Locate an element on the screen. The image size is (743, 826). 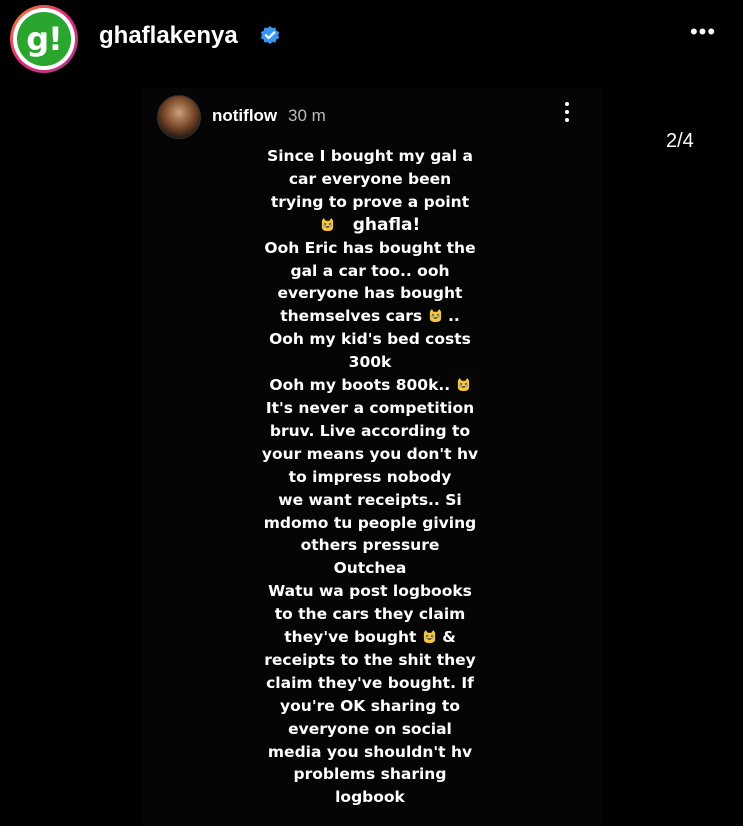
story-line: Outchea is located at coordinates (370, 568).